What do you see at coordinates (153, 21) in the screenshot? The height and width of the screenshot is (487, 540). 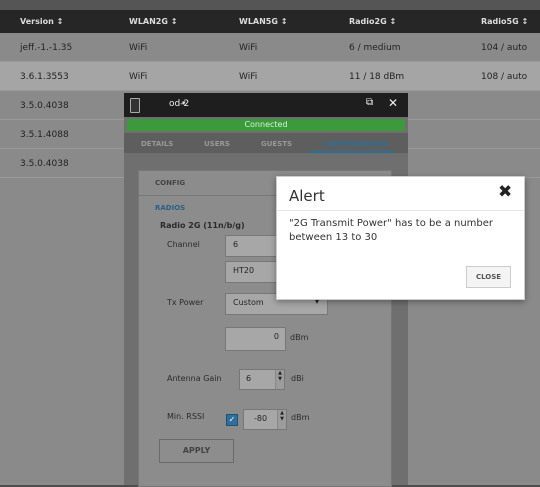 I see `header-wlan2g: WLAN2G ↕` at bounding box center [153, 21].